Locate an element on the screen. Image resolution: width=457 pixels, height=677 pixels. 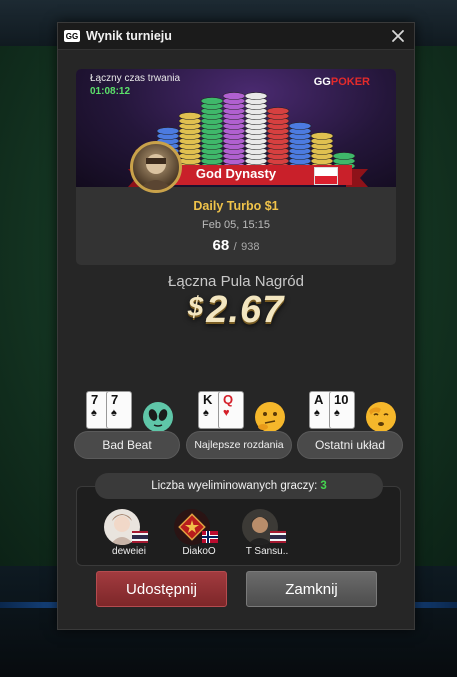
facepalm-emoji-icon is located at coordinates (381, 417).